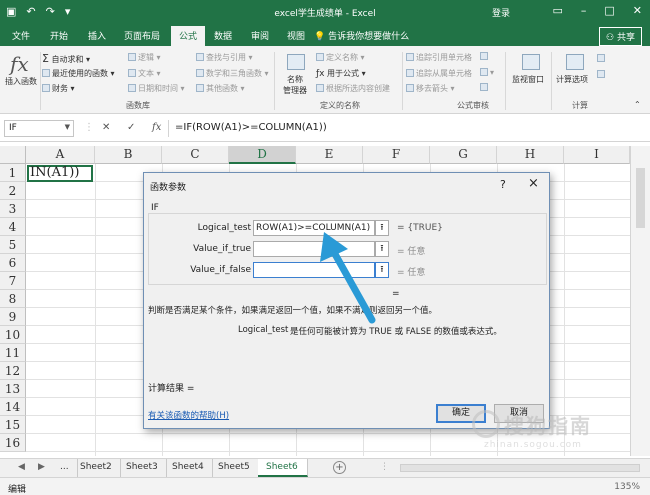 This screenshot has width=650, height=495. Describe the element at coordinates (548, 426) in the screenshot. I see `watermark-title: 搜狗指南` at that location.